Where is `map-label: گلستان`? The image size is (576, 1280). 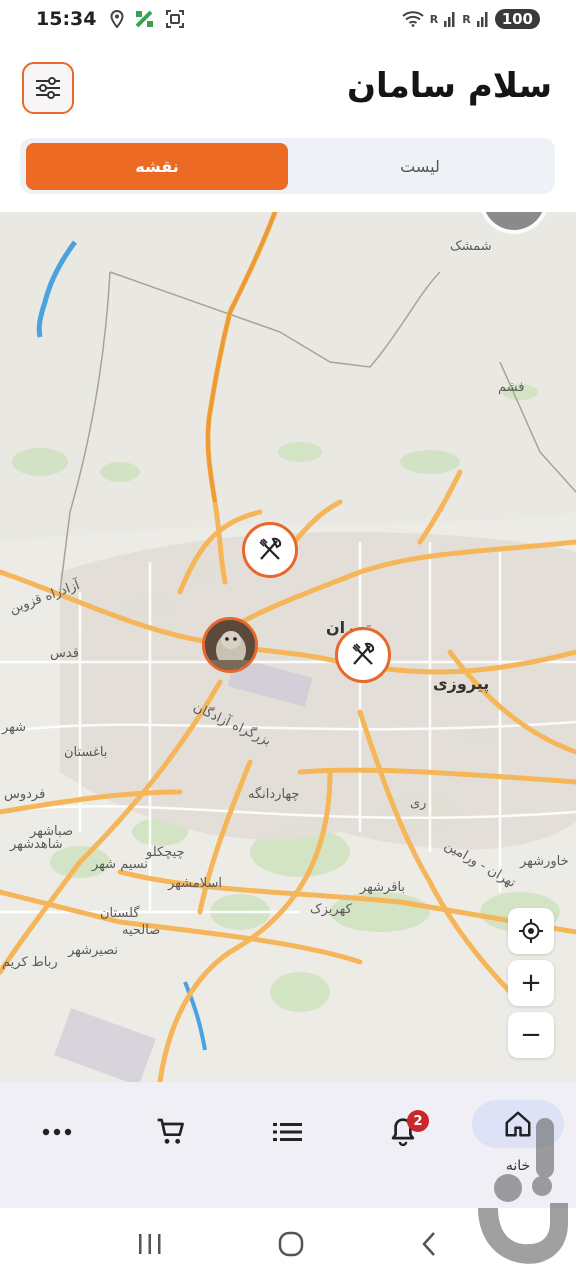 map-label: گلستان is located at coordinates (120, 913).